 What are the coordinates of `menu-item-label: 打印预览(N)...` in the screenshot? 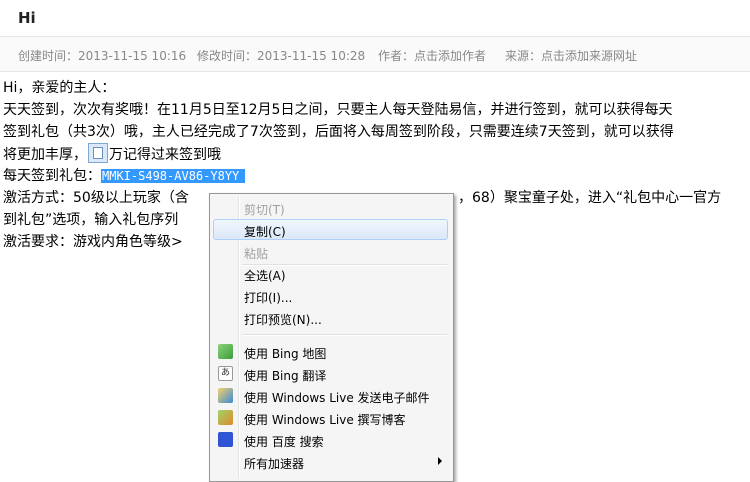 It's located at (283, 320).